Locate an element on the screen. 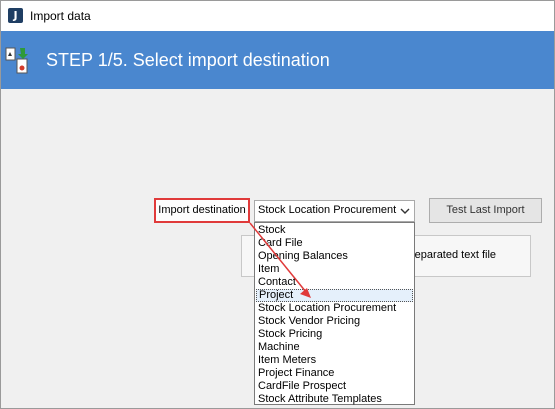 This screenshot has width=555, height=409. selected-destination: Stock Location Procurement is located at coordinates (327, 210).